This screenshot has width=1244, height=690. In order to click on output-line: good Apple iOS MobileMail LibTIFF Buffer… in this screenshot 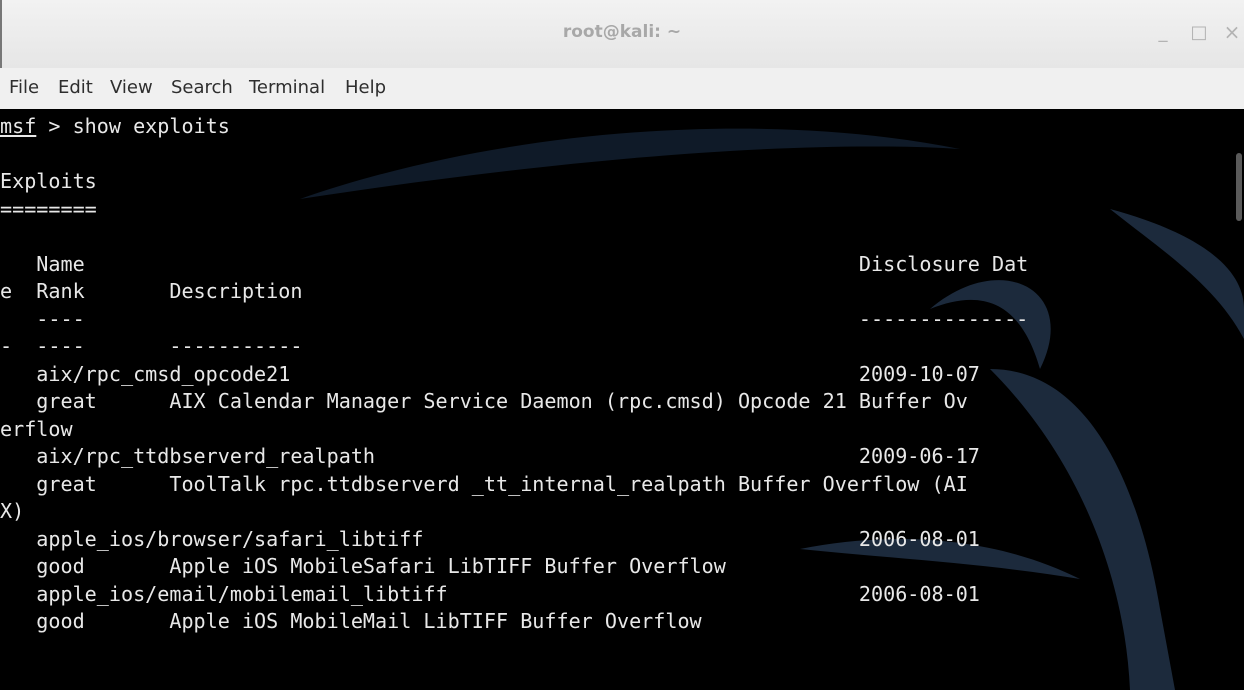, I will do `click(351, 621)`.